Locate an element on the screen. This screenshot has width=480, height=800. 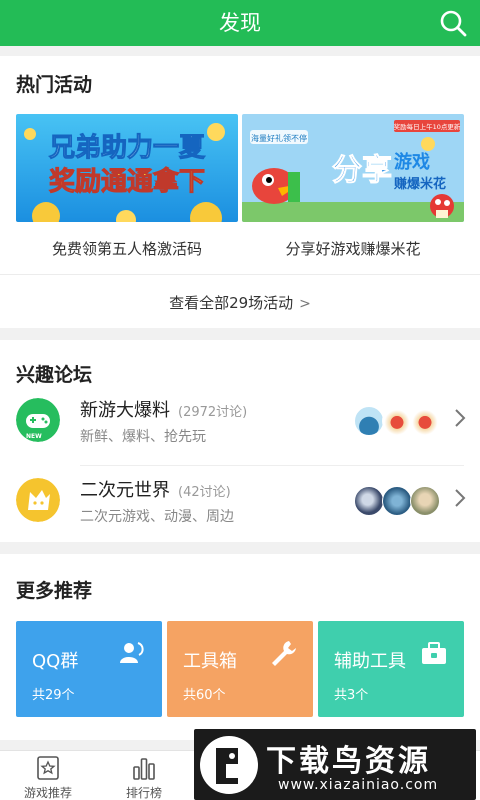
banner-art-1: 兄弟助力一夏 奖励通通拿下 is located at coordinates (127, 168).